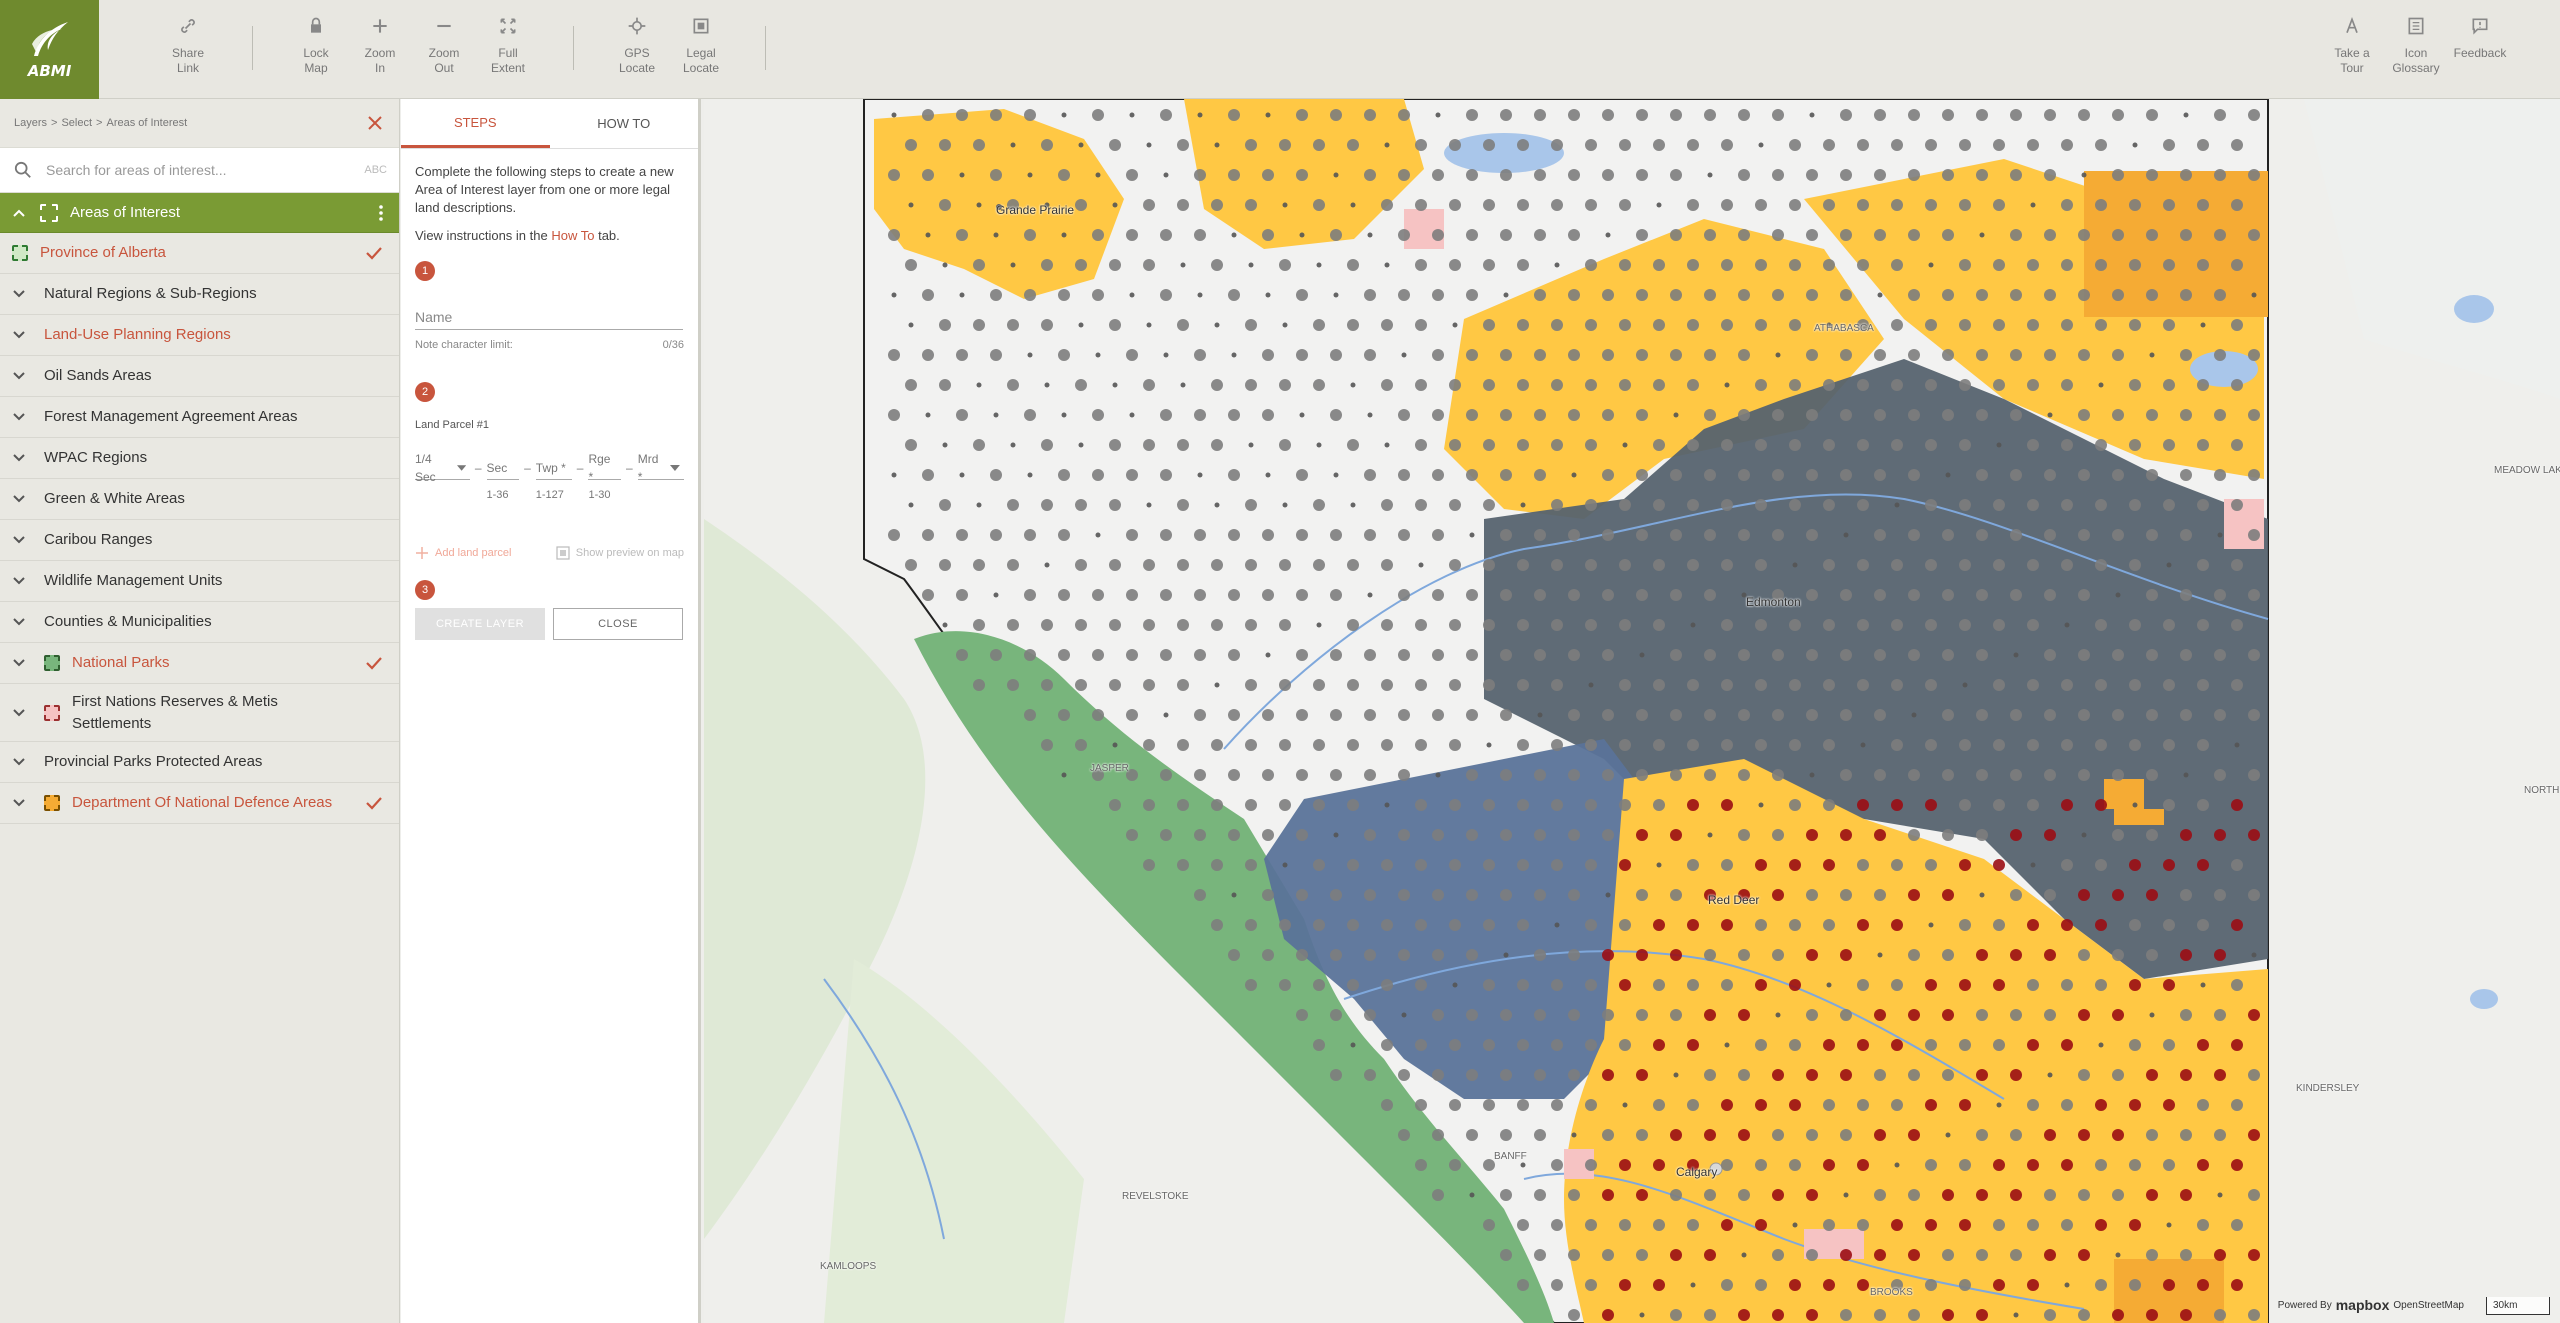 Image resolution: width=2560 pixels, height=1323 pixels. I want to click on layer-item-counties-municipalities: Counties & Municipalities, so click(199, 622).